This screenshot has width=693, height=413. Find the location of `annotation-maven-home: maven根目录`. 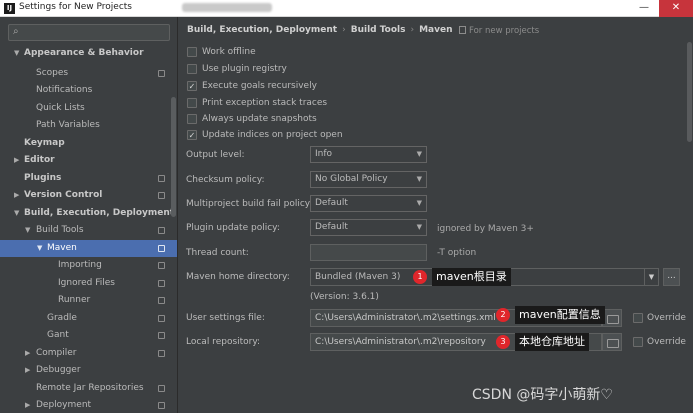

annotation-maven-home: maven根目录 is located at coordinates (471, 277).